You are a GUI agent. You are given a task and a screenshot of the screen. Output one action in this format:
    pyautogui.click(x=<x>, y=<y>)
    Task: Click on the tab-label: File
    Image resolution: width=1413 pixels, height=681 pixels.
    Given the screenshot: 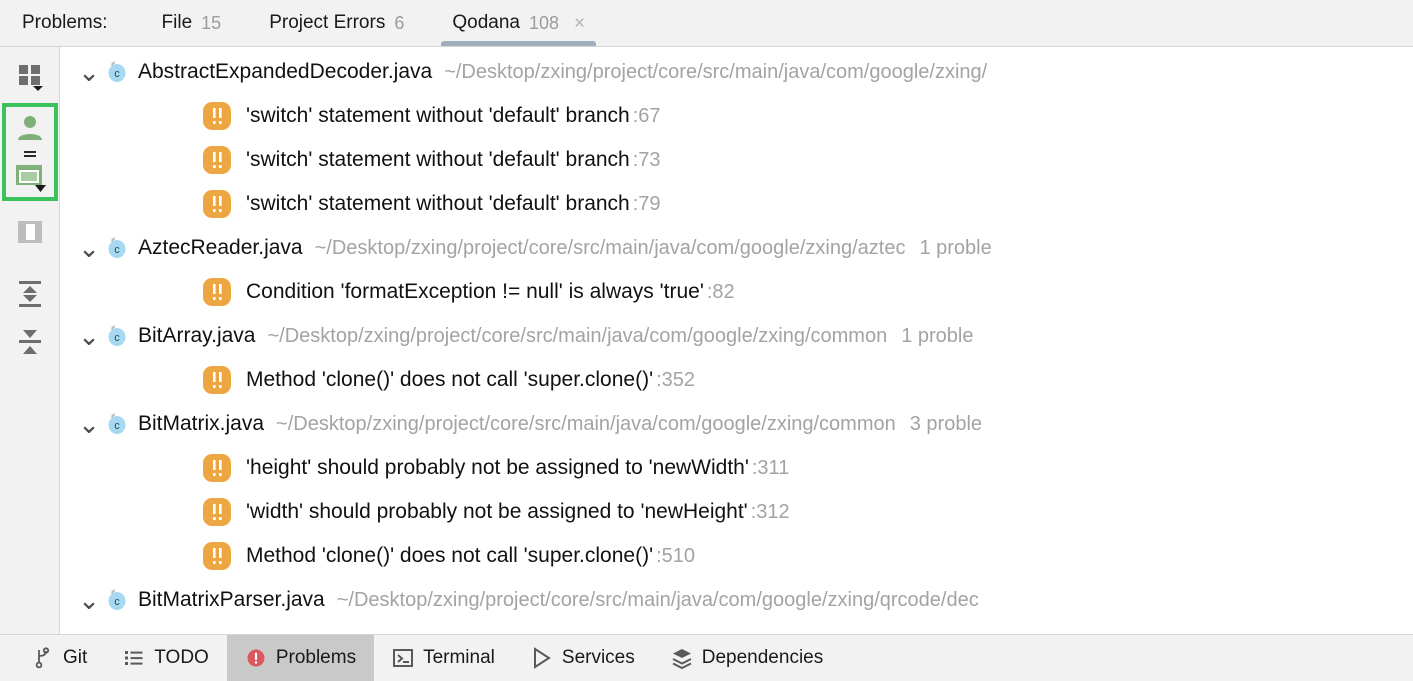 What is the action you would take?
    pyautogui.click(x=177, y=22)
    